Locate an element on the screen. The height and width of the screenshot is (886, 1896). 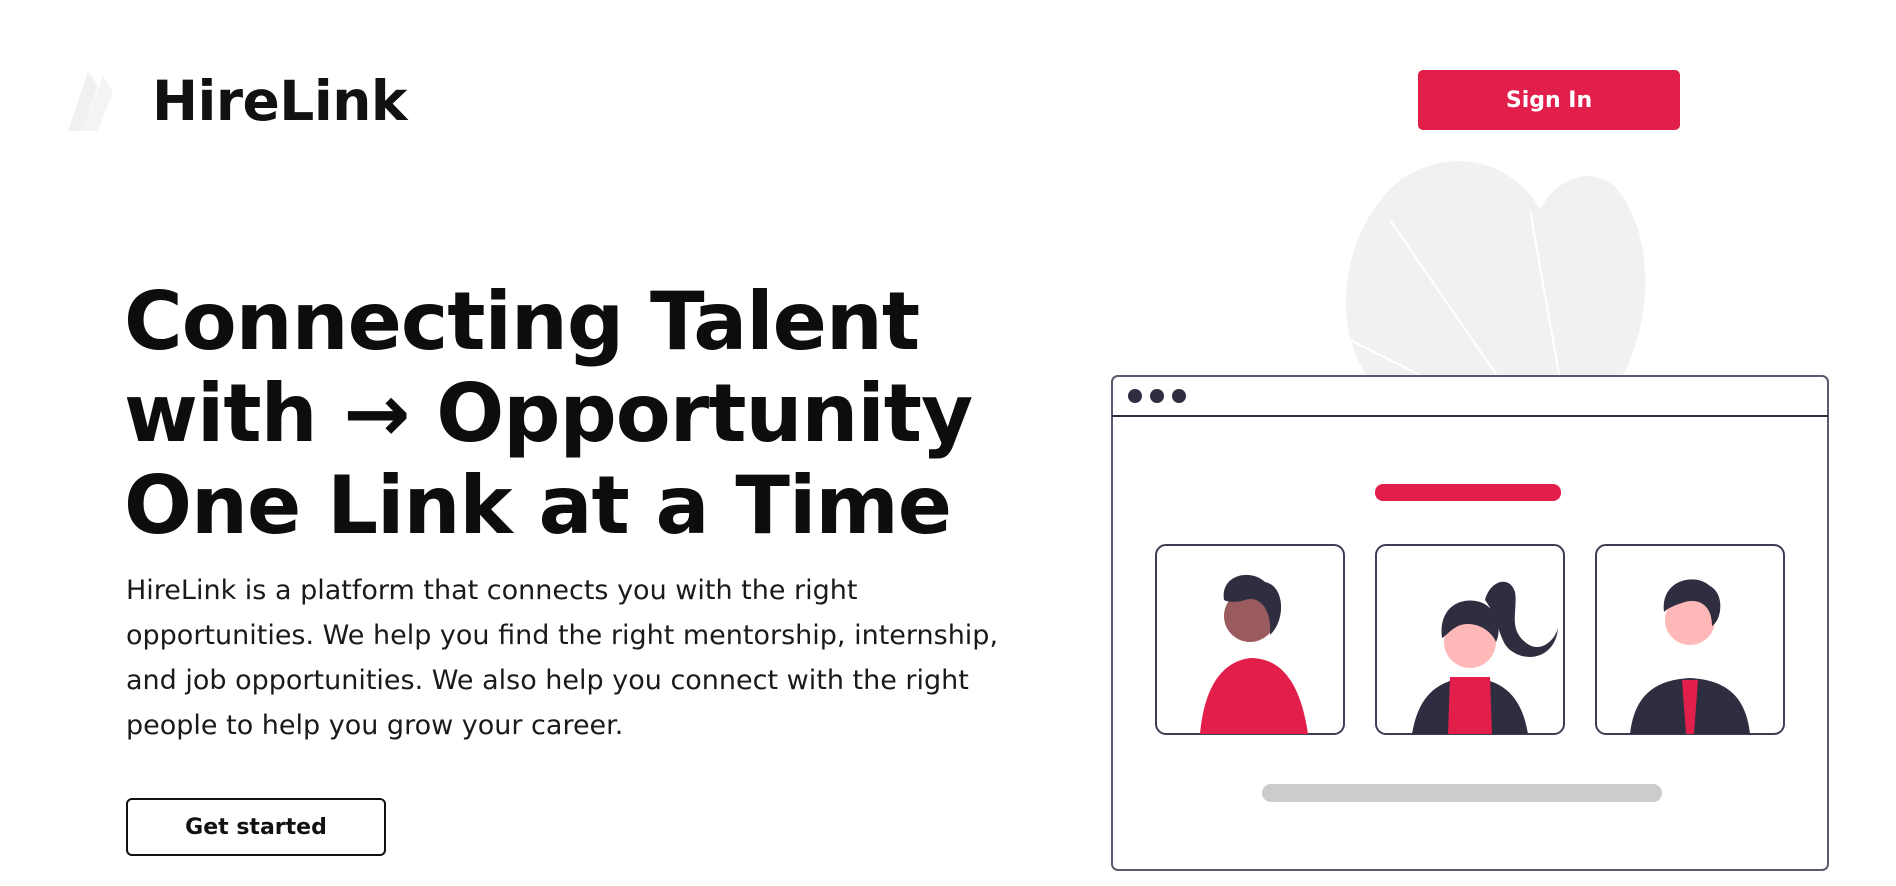
hero-title-line-2: with → Opportunity is located at coordinates (548, 413).